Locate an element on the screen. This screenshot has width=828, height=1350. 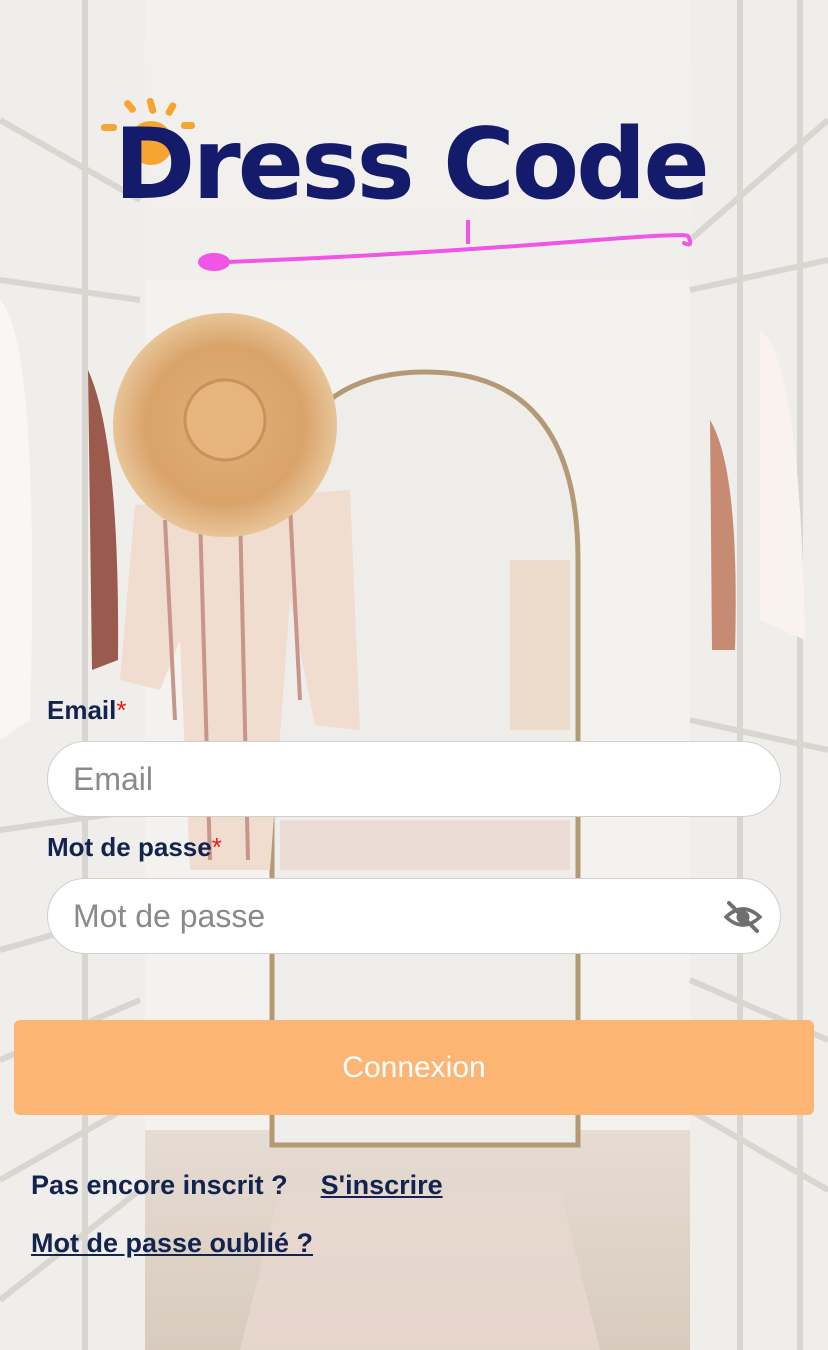
forgot-row: Mot de passe oublié ? is located at coordinates (172, 1243).